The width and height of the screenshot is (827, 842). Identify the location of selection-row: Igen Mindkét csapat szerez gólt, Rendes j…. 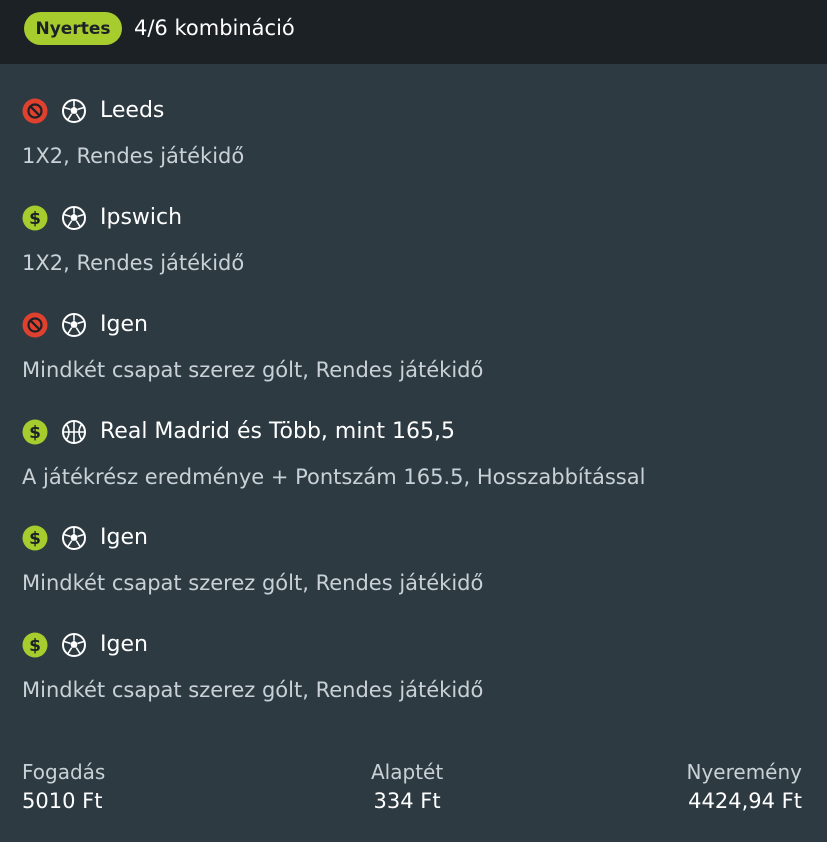
(417, 352).